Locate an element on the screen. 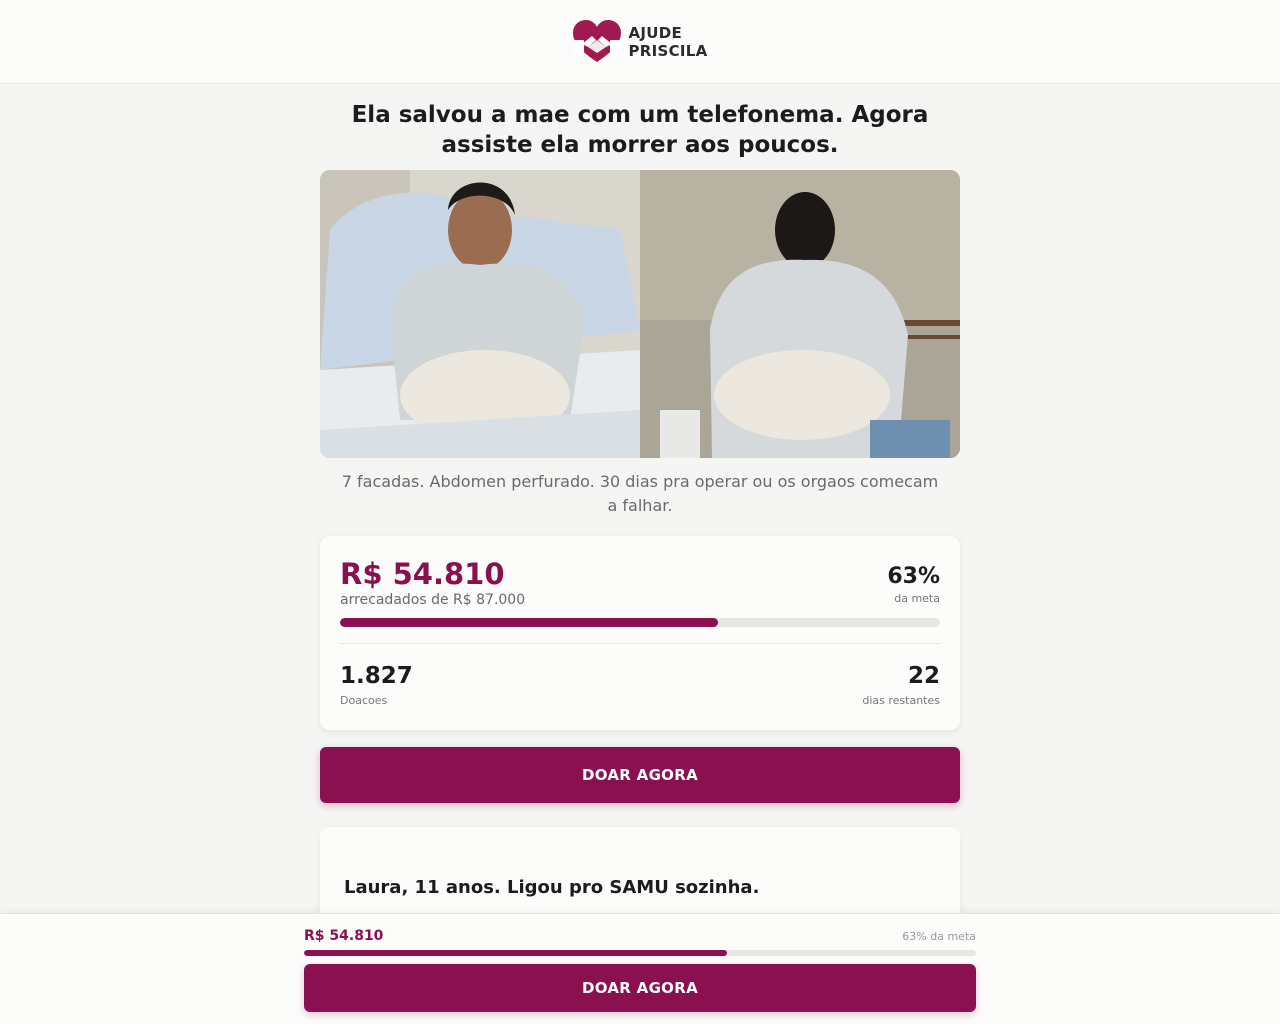  patient-photos is located at coordinates (640, 314).